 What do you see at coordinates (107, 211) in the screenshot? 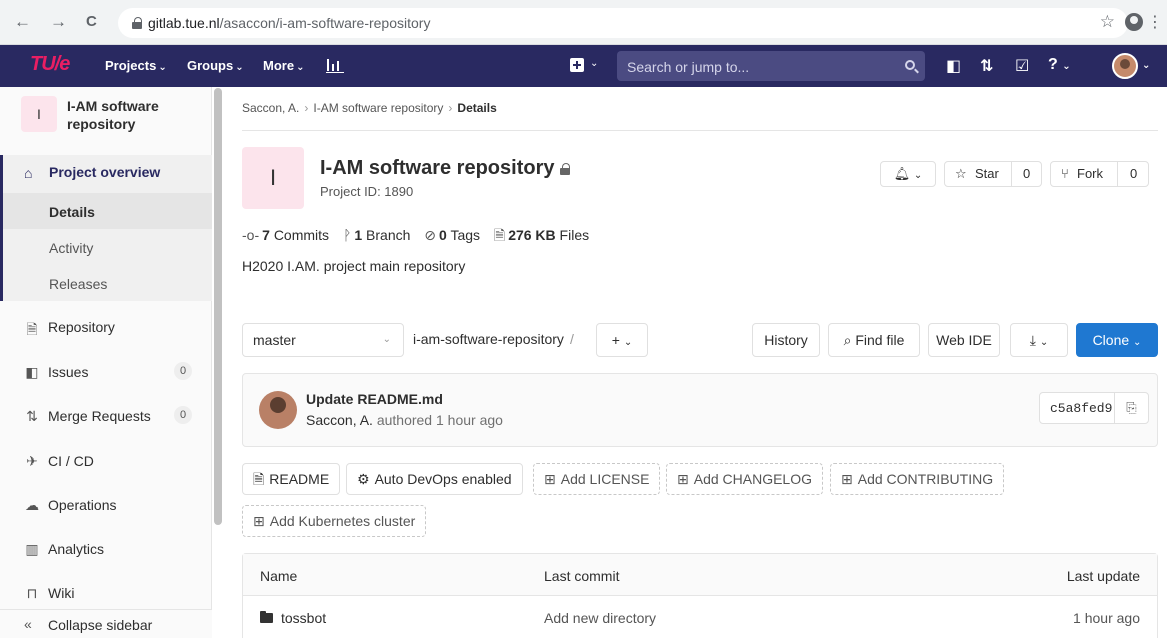
I see `sidebar-item-details: Details` at bounding box center [107, 211].